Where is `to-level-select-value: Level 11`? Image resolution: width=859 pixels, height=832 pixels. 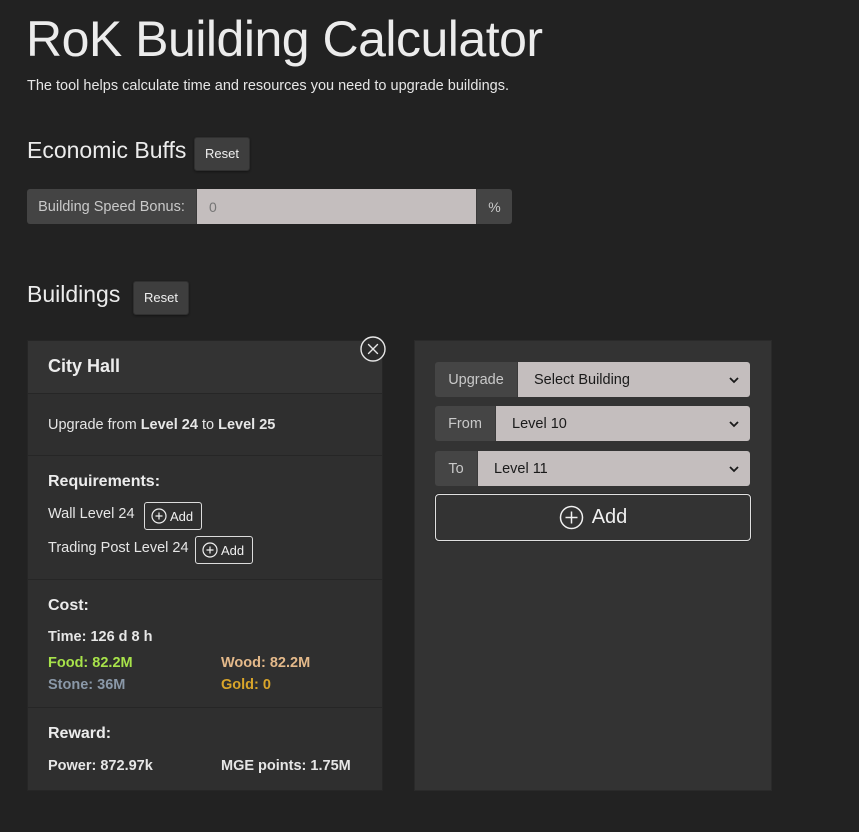 to-level-select-value: Level 11 is located at coordinates (521, 468).